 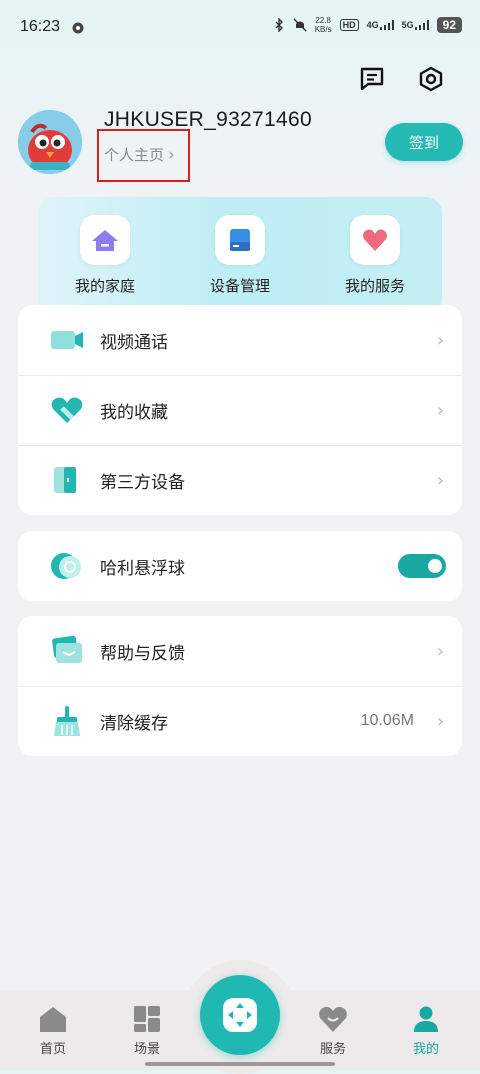 What do you see at coordinates (67, 721) in the screenshot?
I see `broom-icon` at bounding box center [67, 721].